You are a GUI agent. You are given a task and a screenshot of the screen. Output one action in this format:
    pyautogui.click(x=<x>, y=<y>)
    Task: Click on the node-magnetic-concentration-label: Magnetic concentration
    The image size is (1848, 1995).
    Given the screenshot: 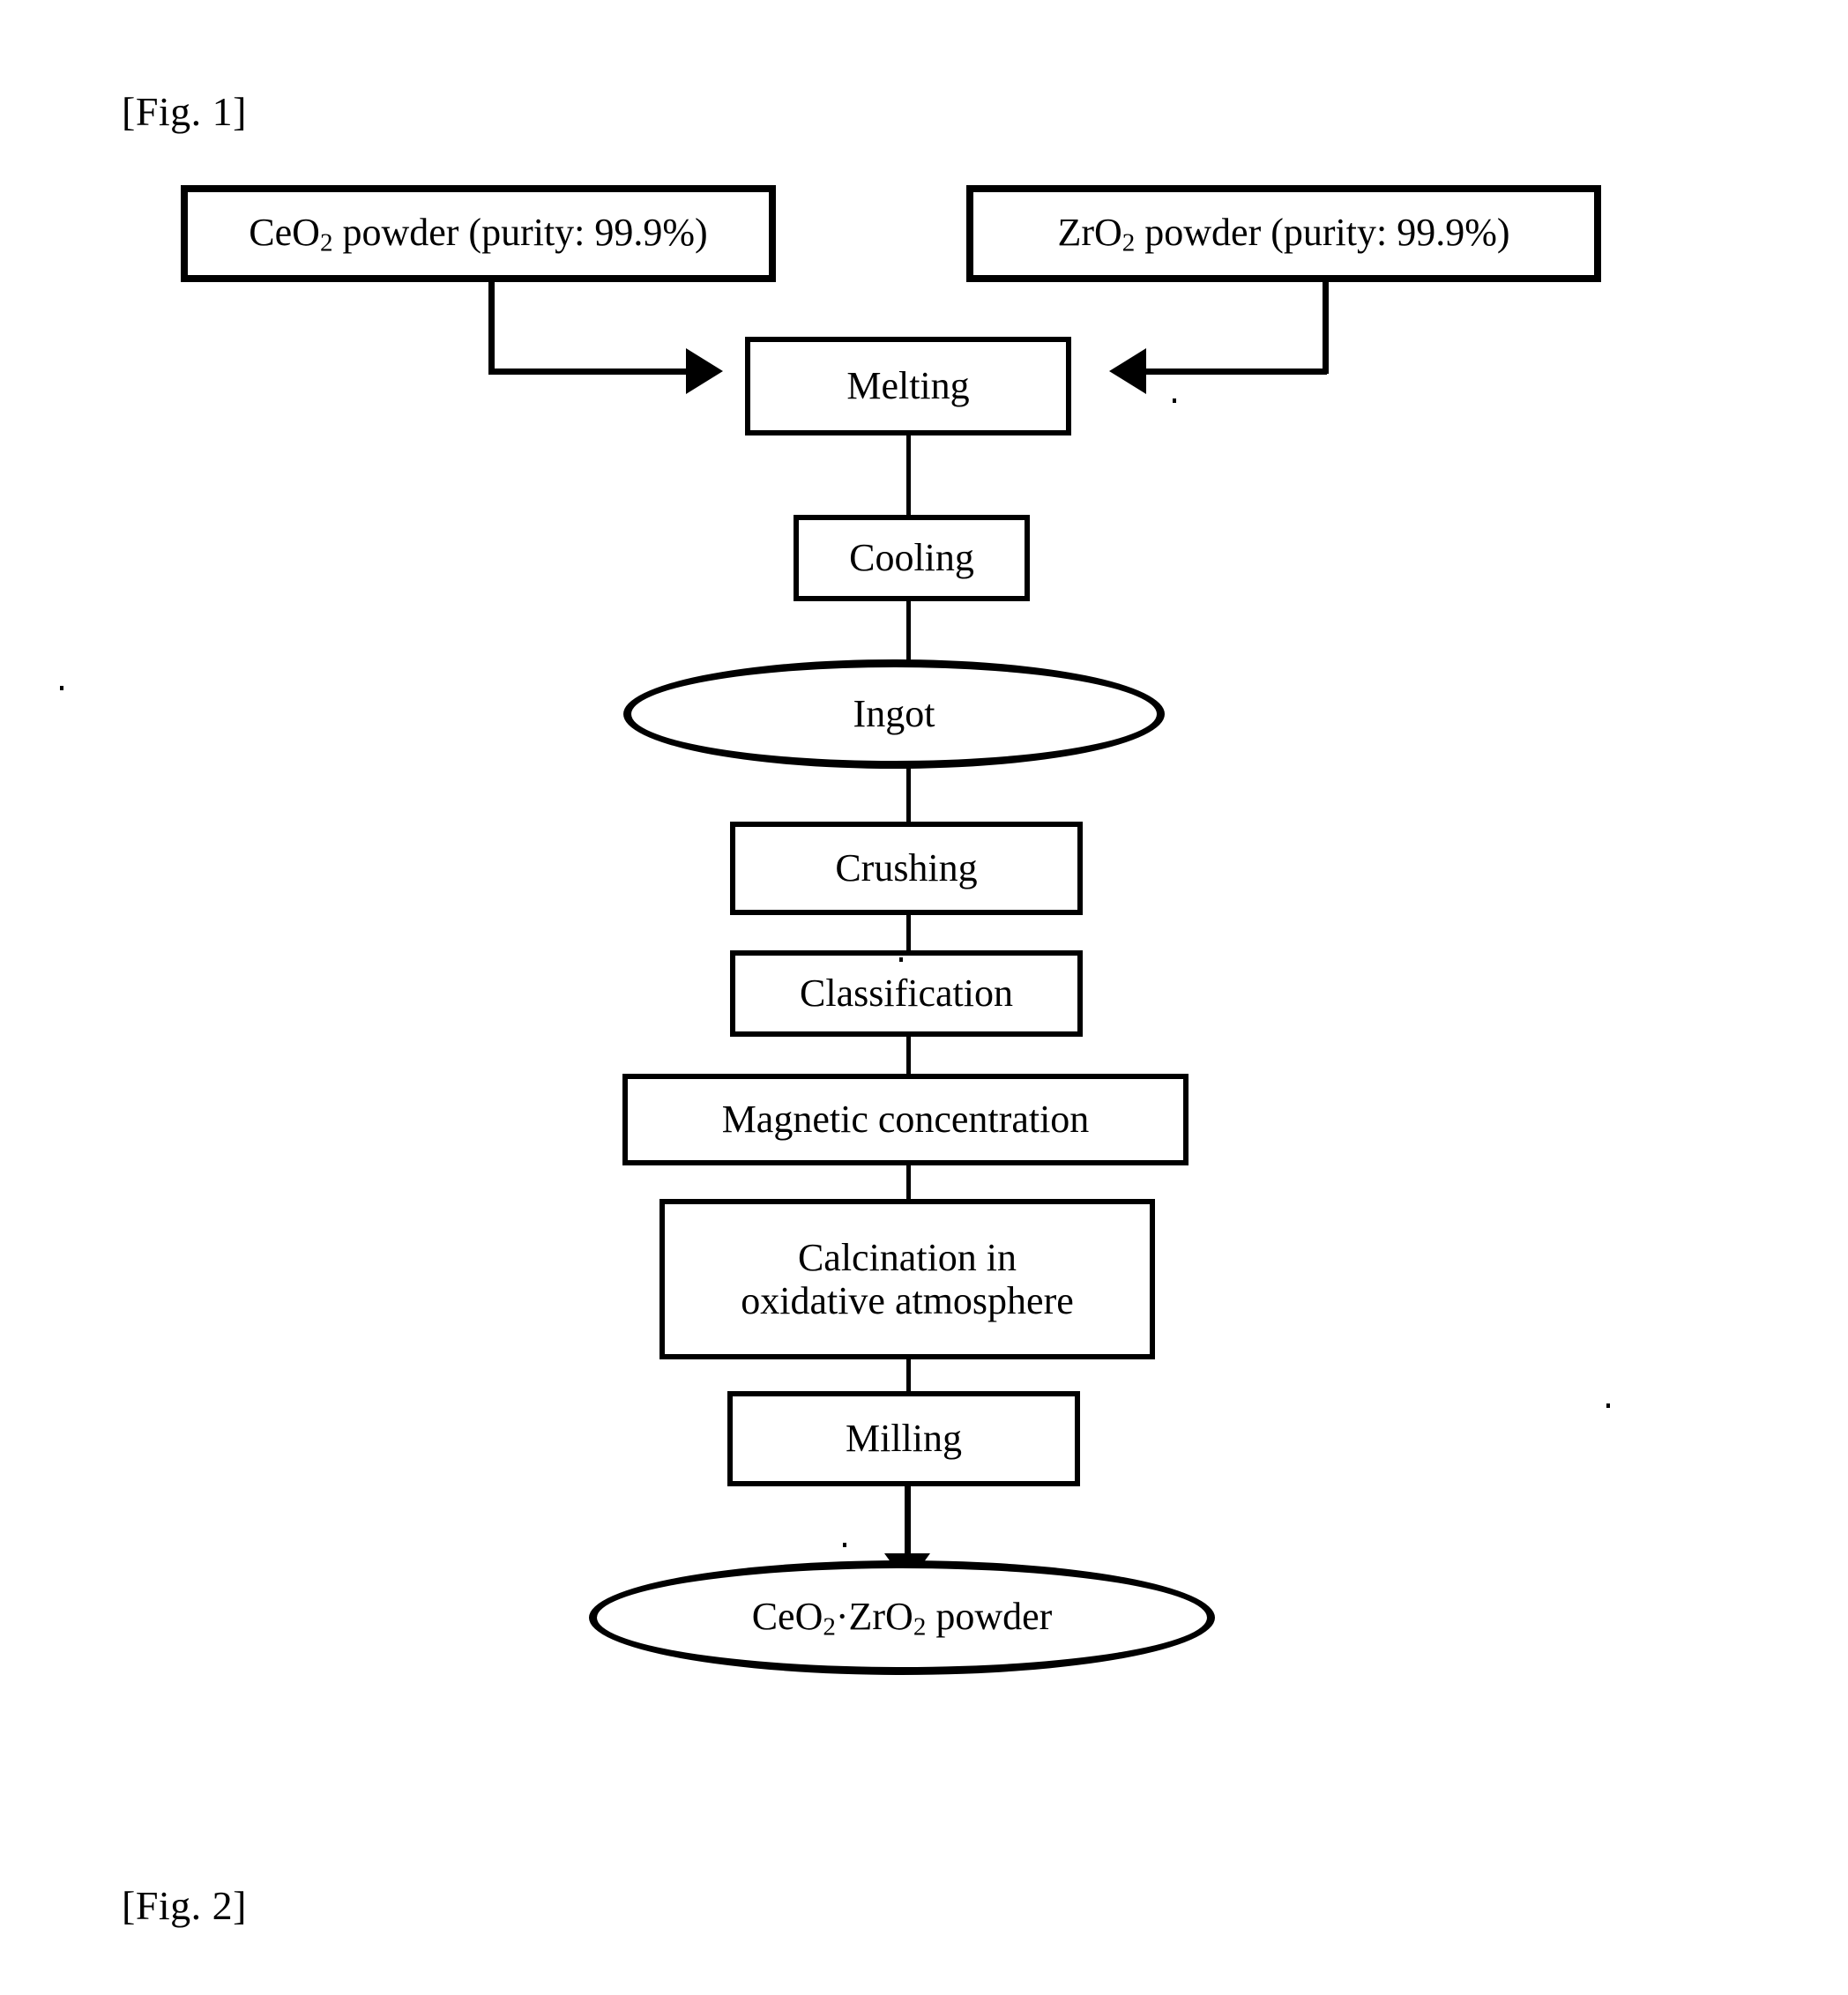 What is the action you would take?
    pyautogui.click(x=905, y=1120)
    